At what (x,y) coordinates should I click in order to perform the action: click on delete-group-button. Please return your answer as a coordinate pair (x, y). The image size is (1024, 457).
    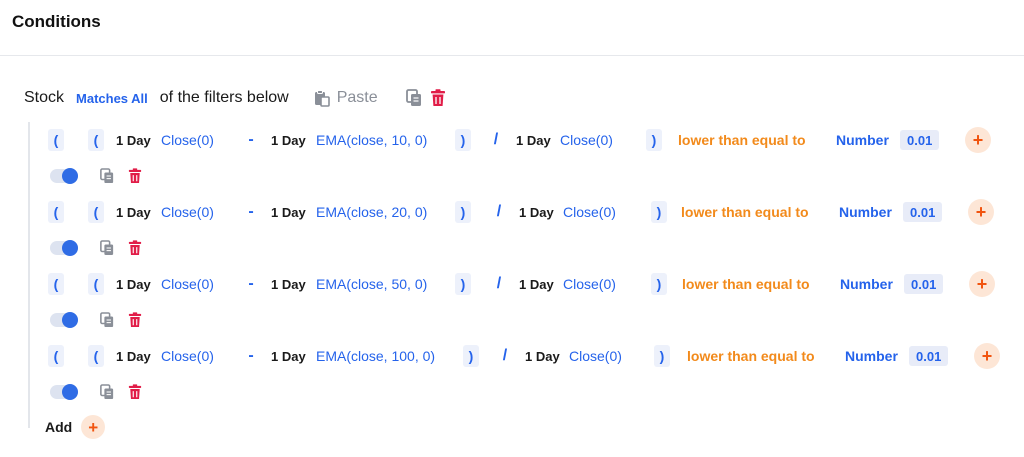
    Looking at the image, I should click on (438, 98).